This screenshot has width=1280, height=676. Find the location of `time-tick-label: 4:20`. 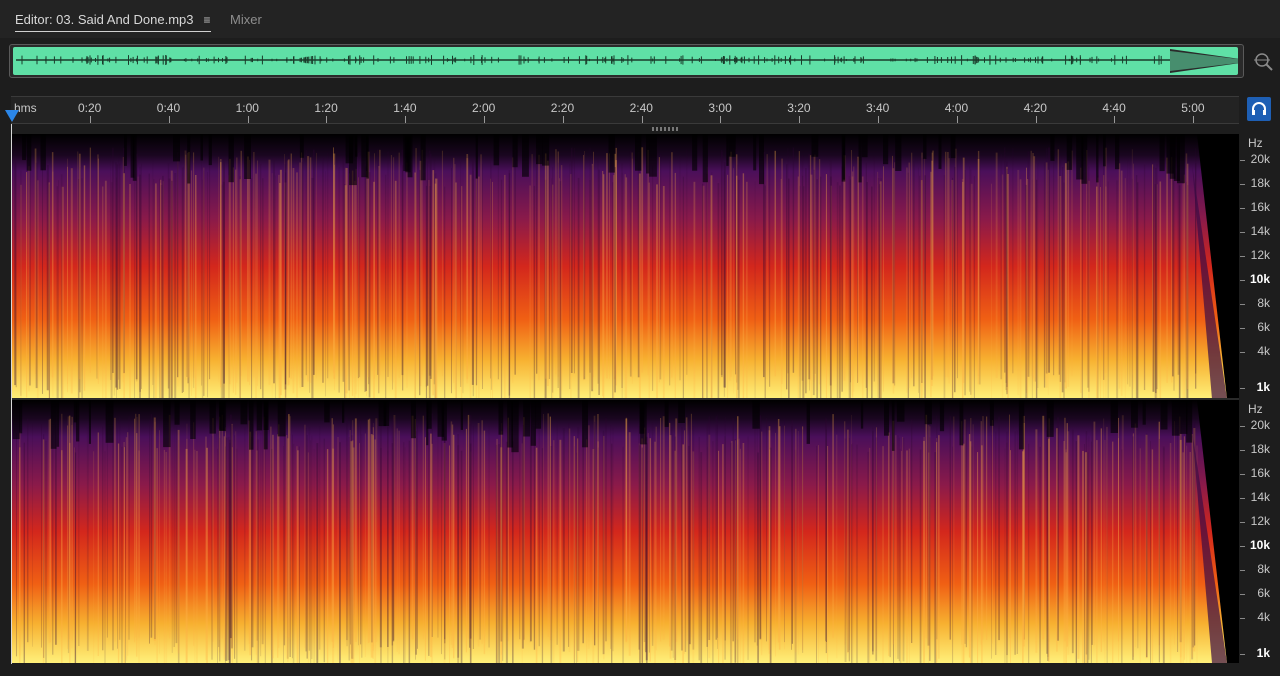

time-tick-label: 4:20 is located at coordinates (1035, 108).